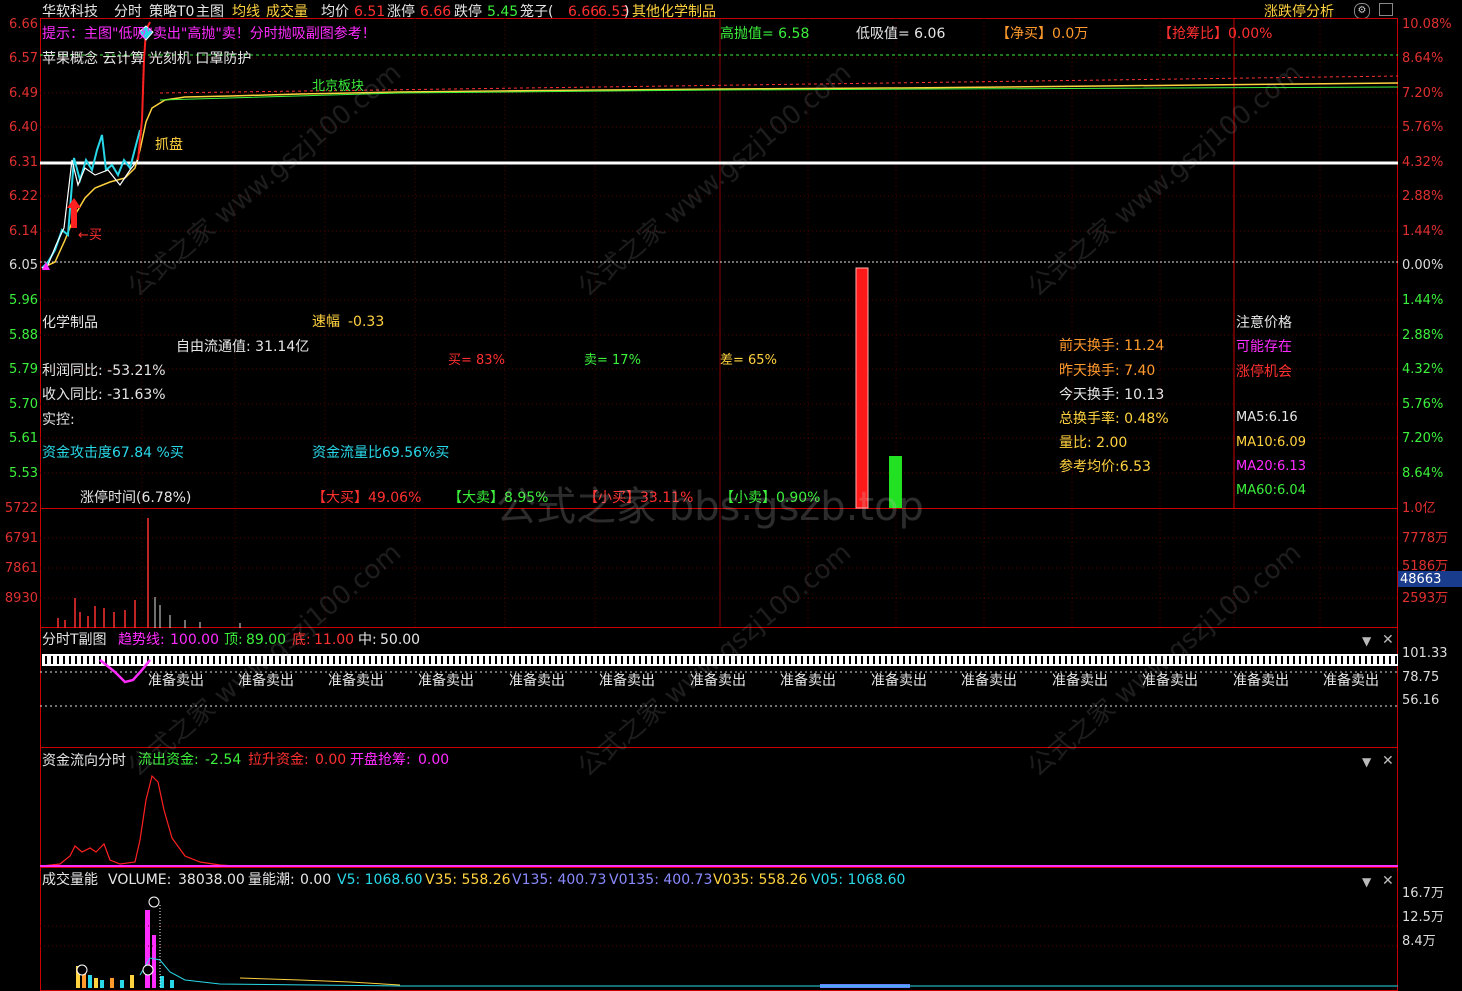  Describe the element at coordinates (901, 34) in the screenshot. I see `low-buy-value: 低吸值= 6.06` at that location.